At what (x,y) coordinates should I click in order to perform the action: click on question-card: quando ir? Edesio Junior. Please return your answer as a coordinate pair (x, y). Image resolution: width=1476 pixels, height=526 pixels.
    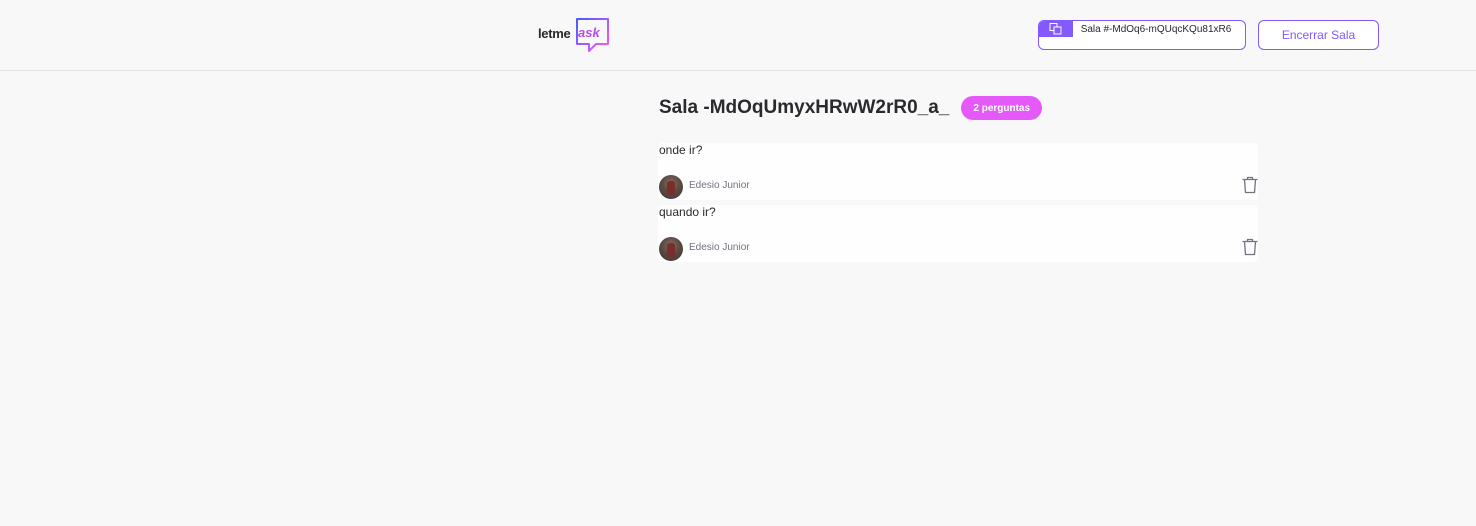
    Looking at the image, I should click on (958, 233).